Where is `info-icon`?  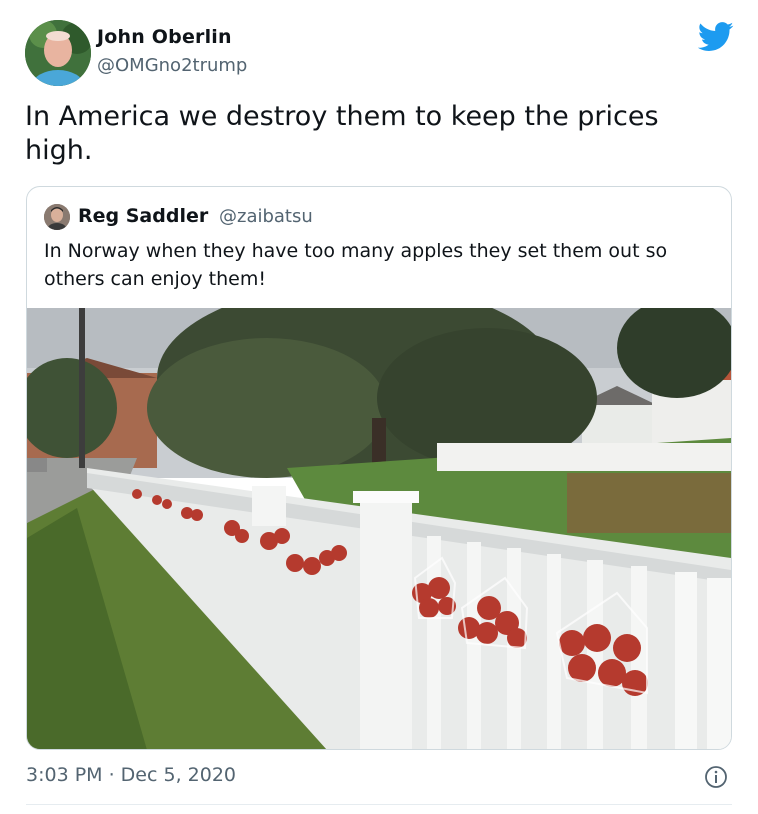
info-icon is located at coordinates (716, 777).